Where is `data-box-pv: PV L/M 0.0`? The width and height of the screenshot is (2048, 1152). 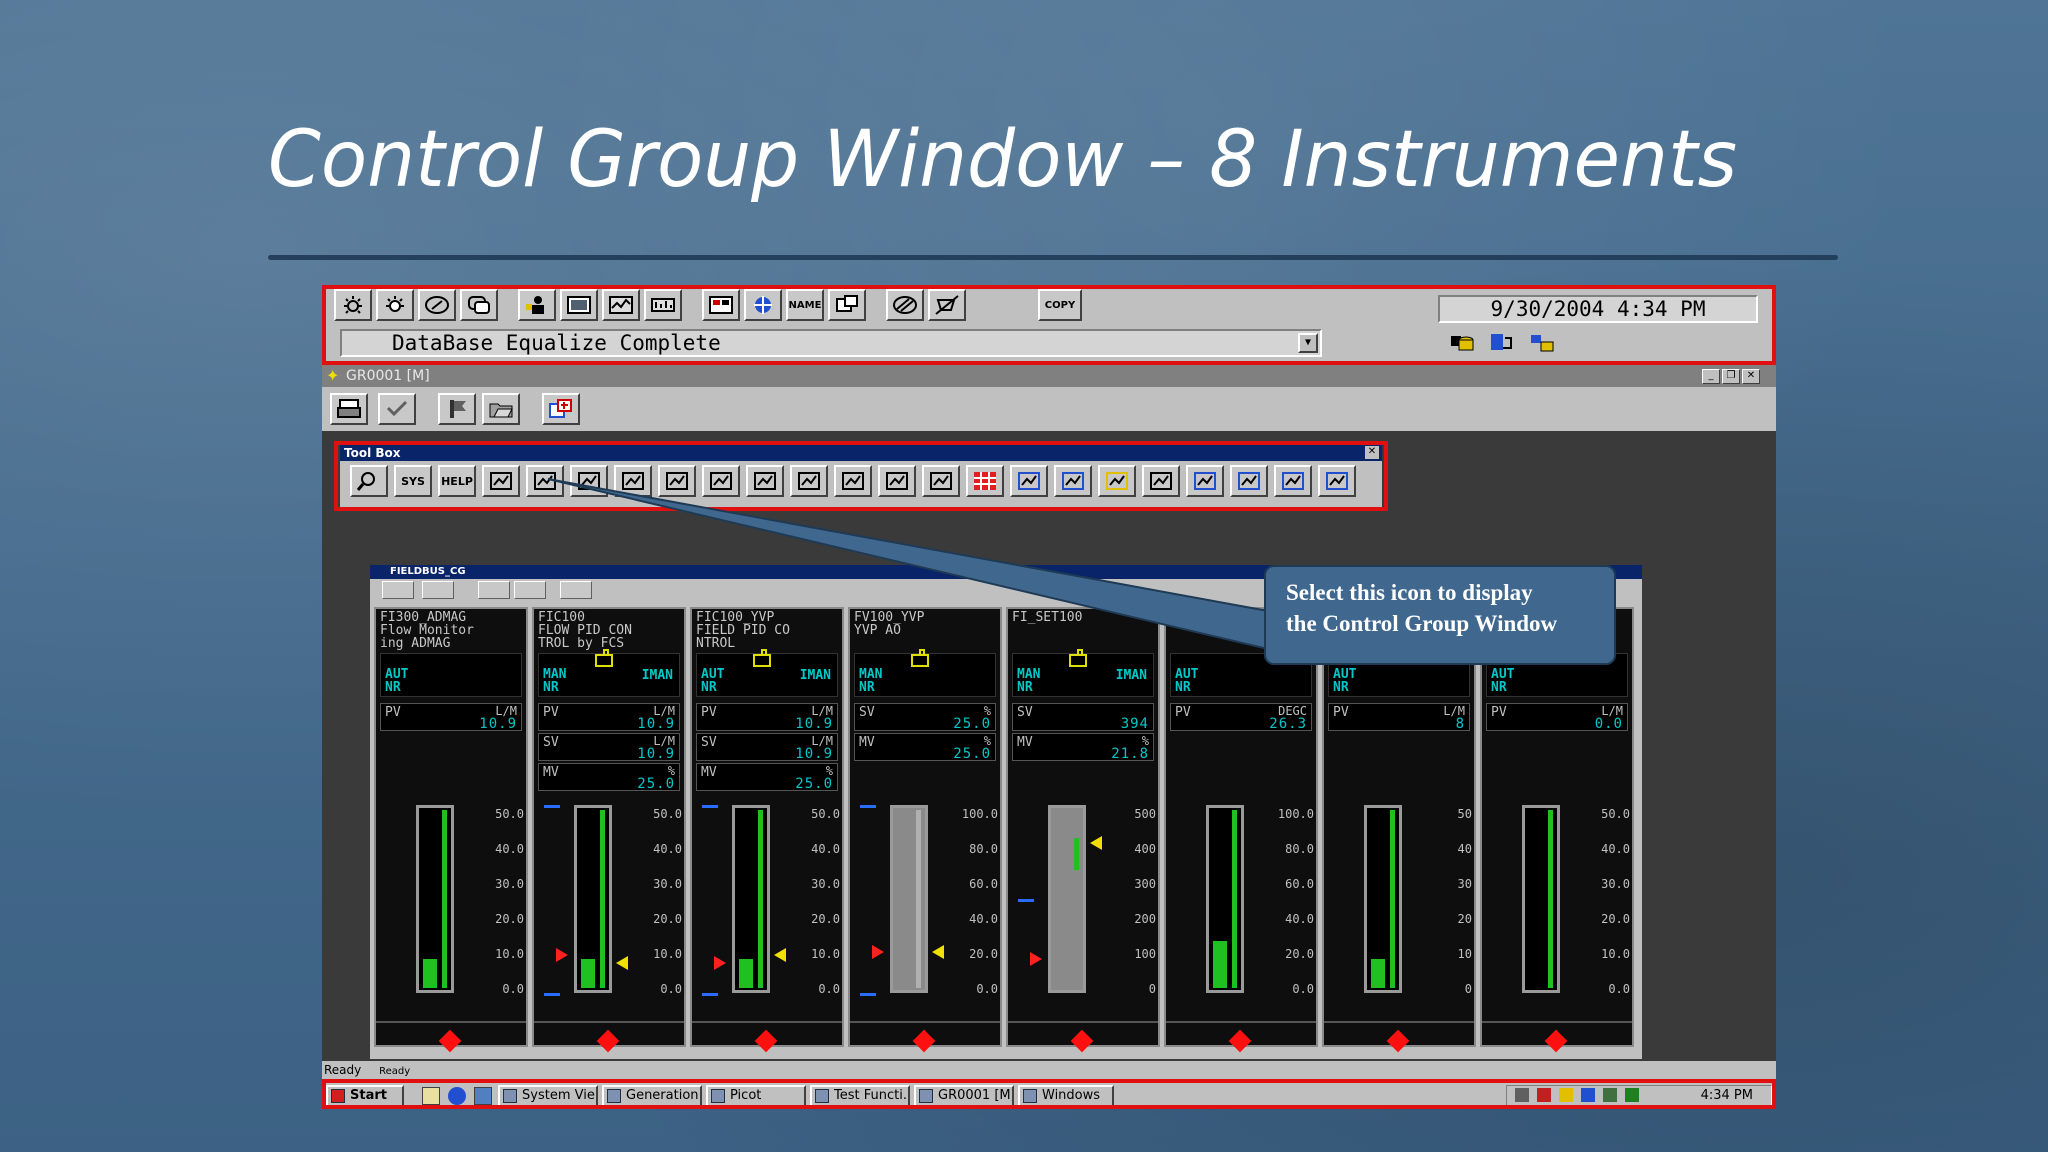 data-box-pv: PV L/M 0.0 is located at coordinates (1557, 717).